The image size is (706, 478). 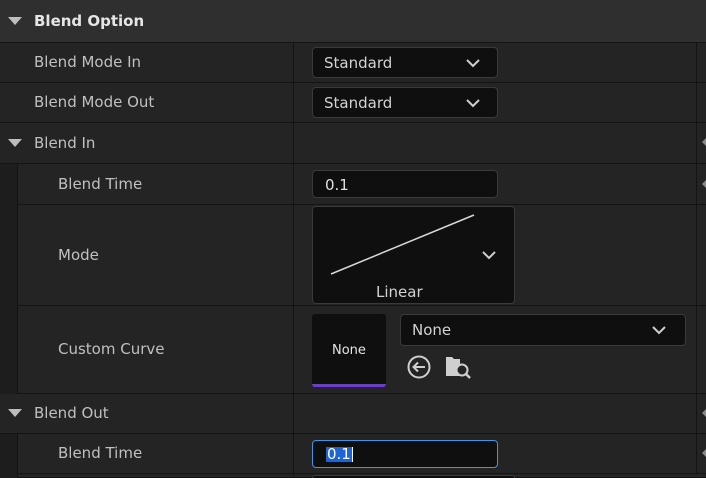 What do you see at coordinates (94, 102) in the screenshot?
I see `property-label: Blend Mode Out` at bounding box center [94, 102].